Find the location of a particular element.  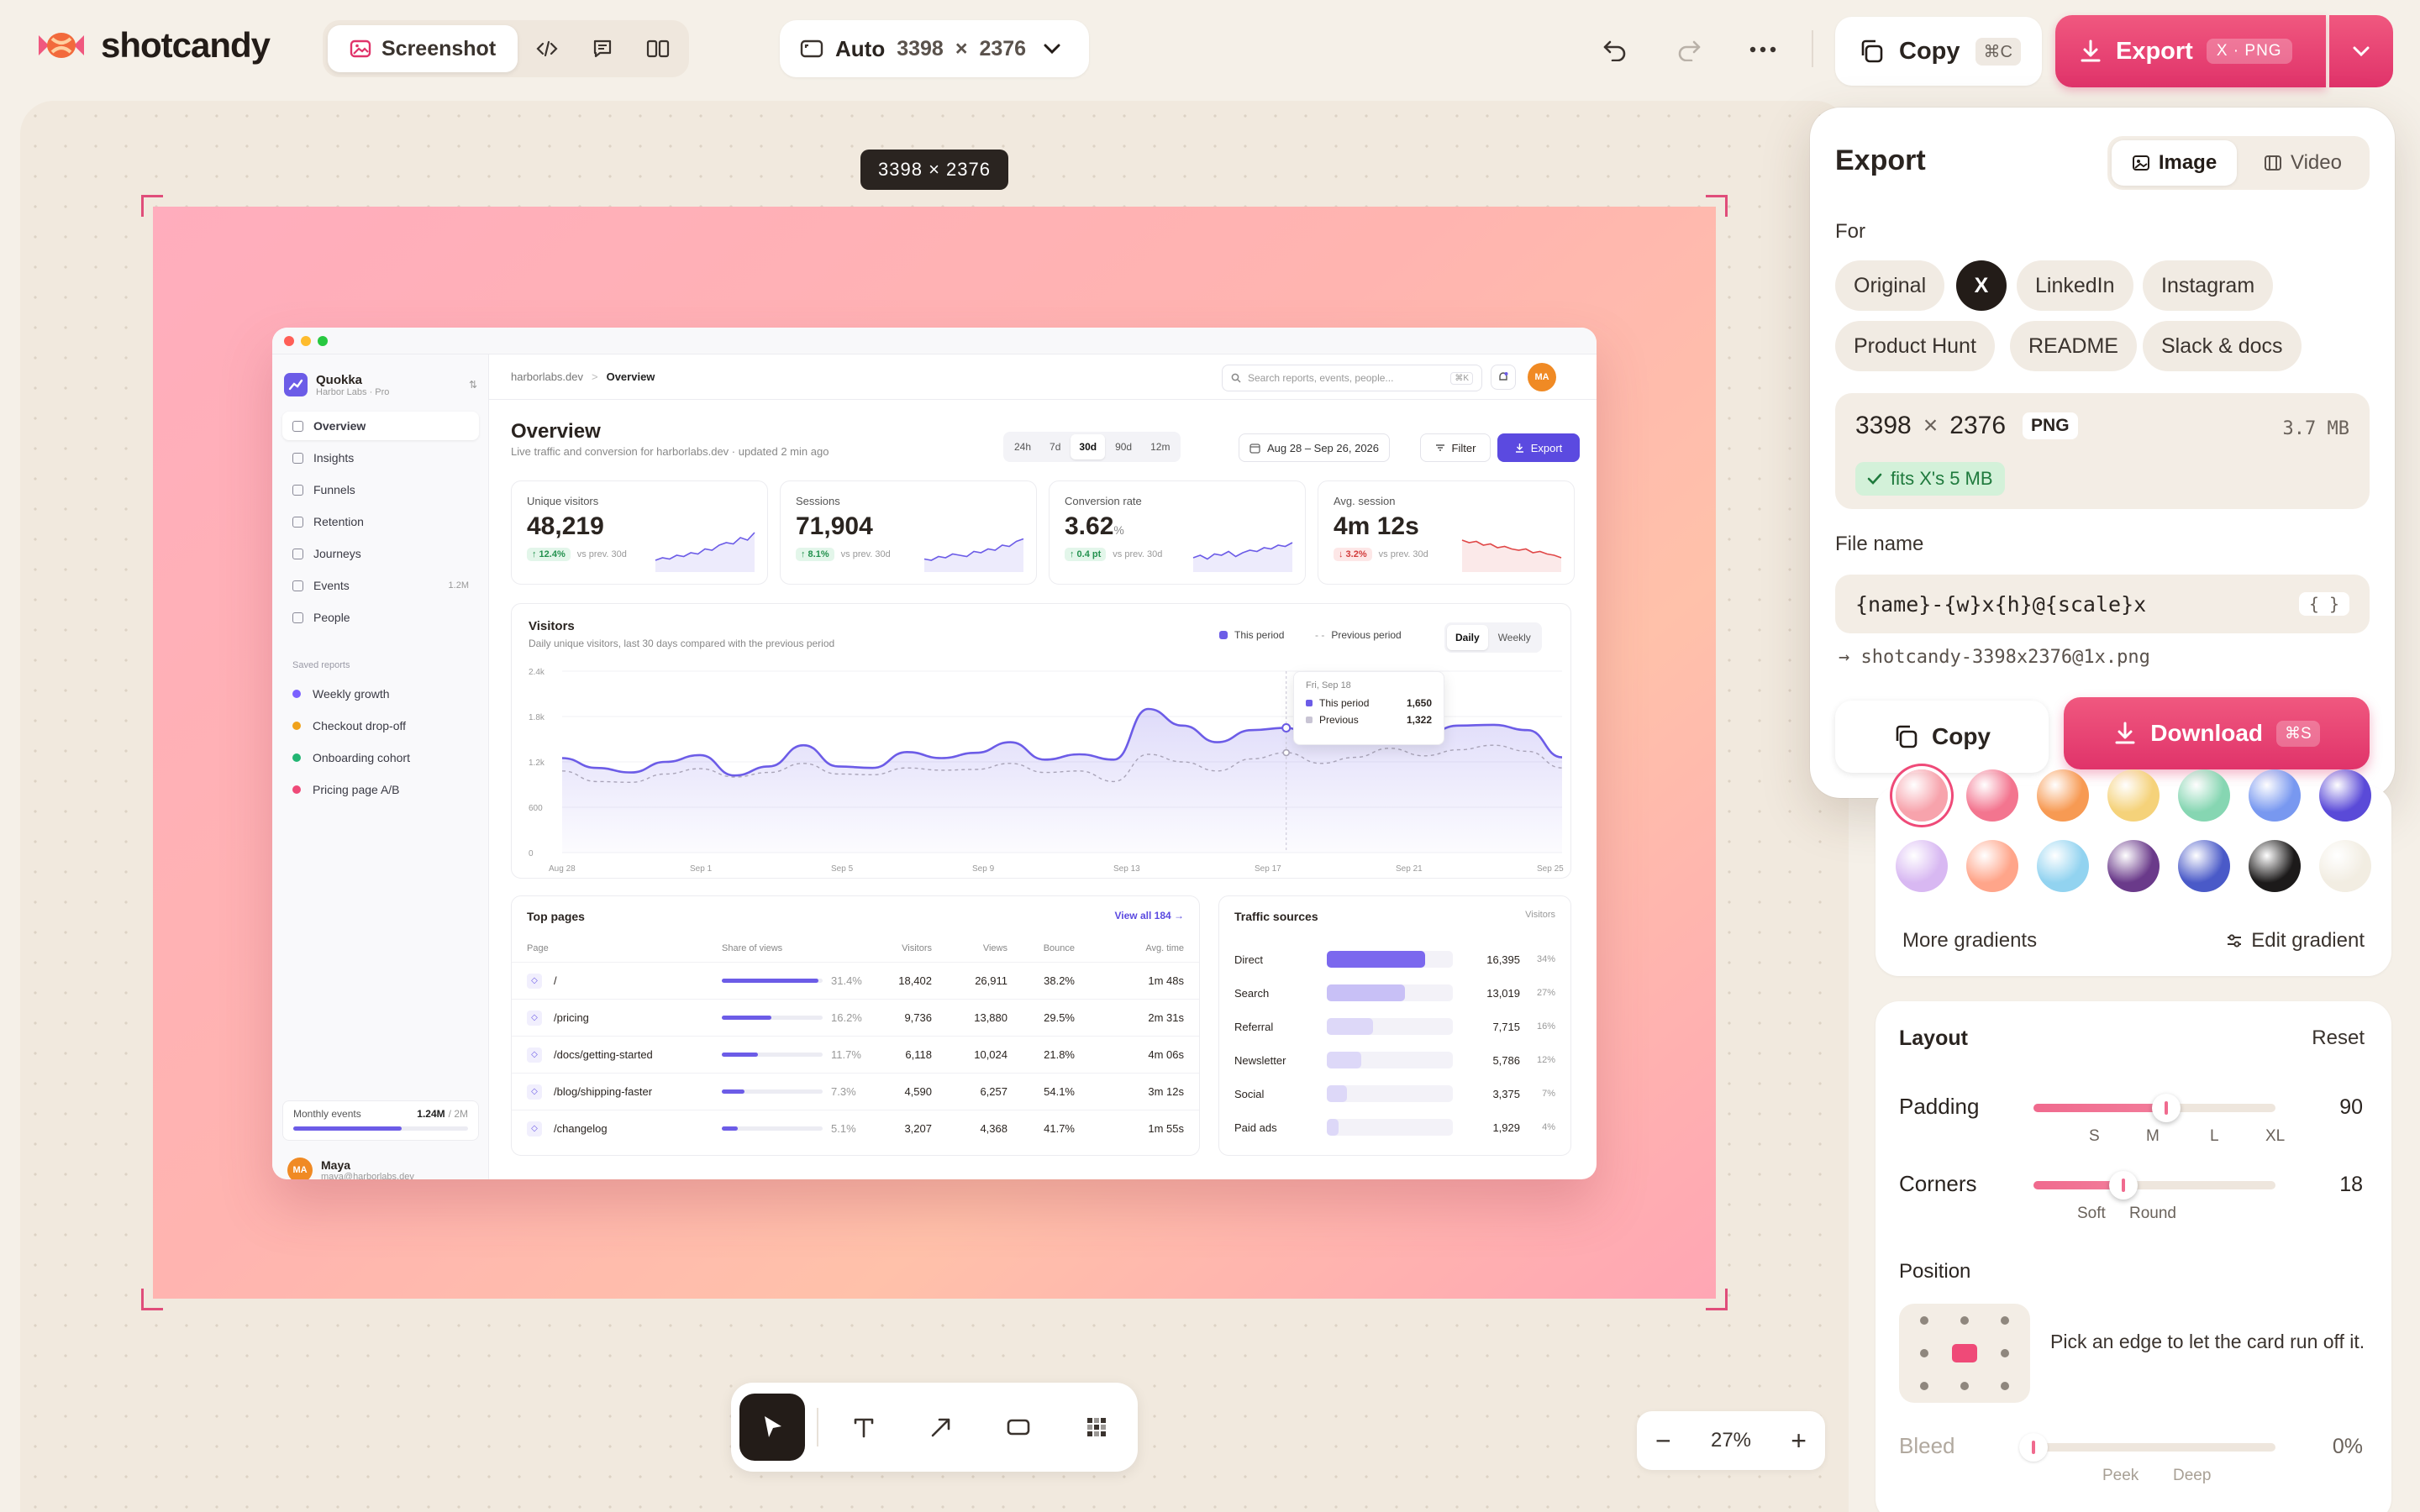

saved-report-item: Weekly growth is located at coordinates (341, 694).